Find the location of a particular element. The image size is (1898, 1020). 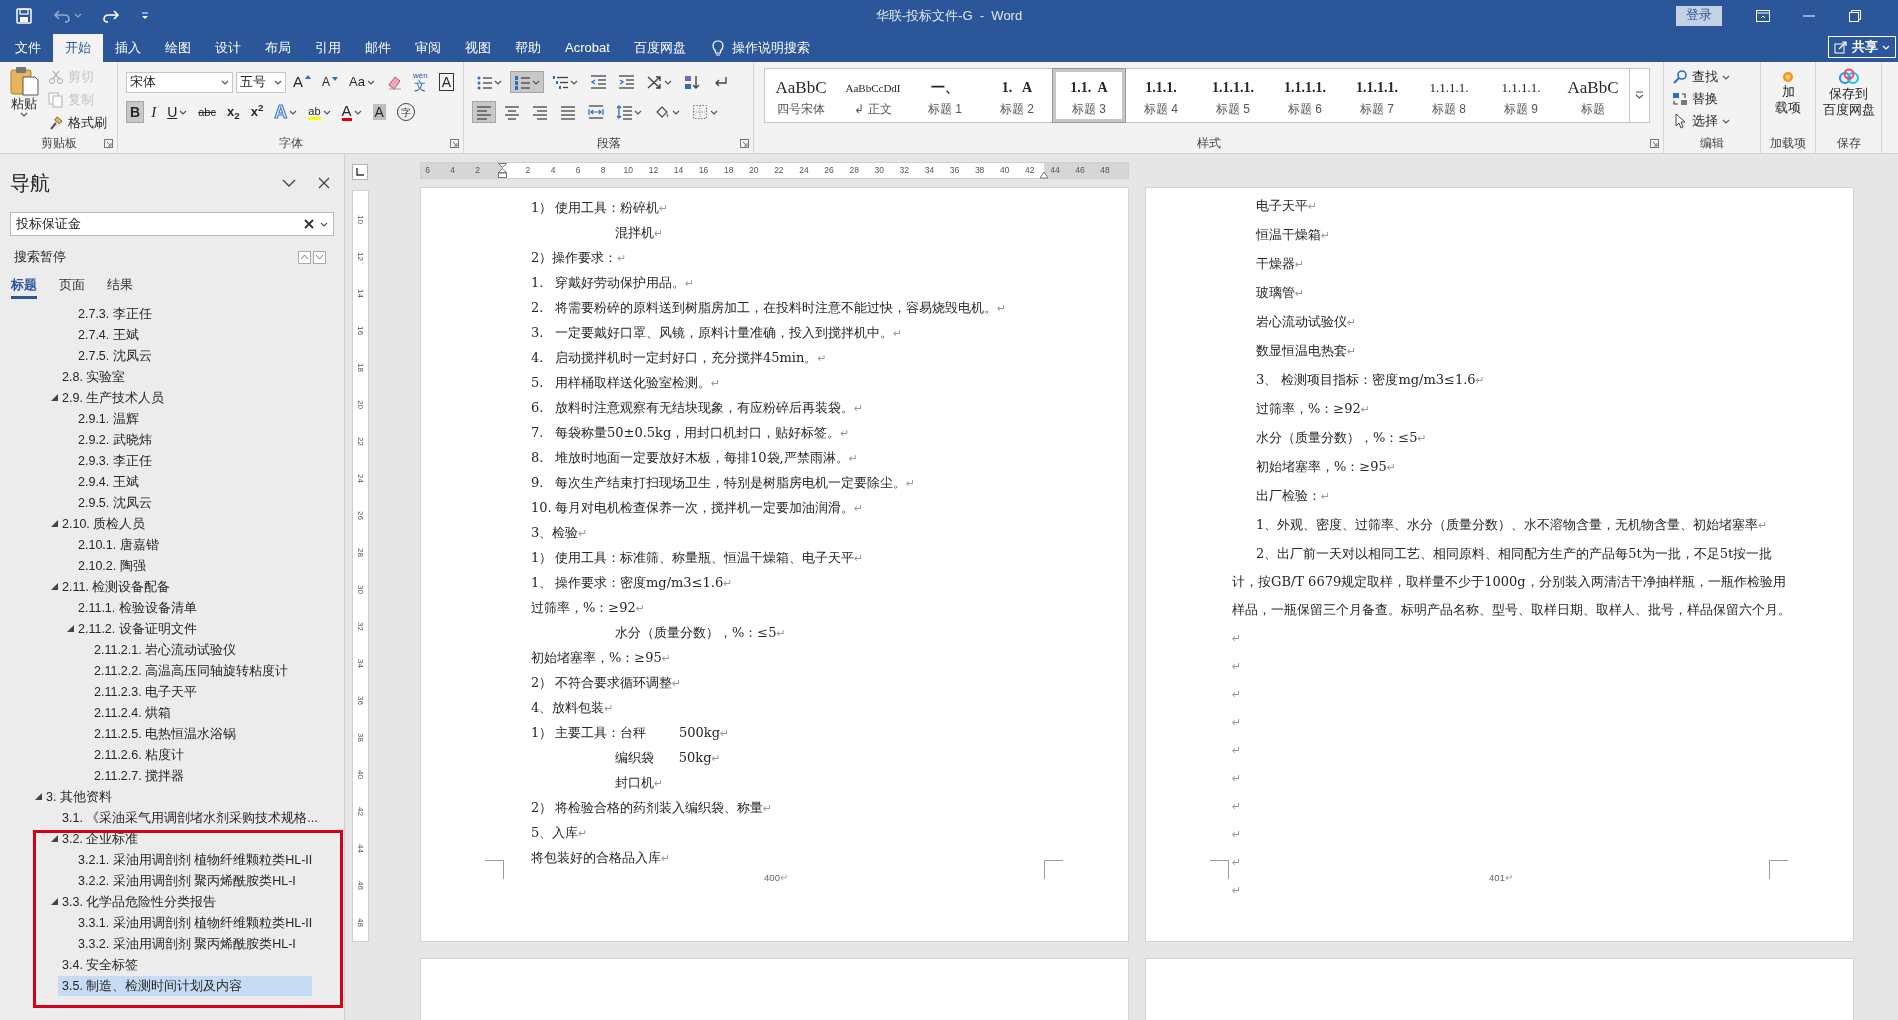

ribbon-tab: Acrobat is located at coordinates (587, 48).